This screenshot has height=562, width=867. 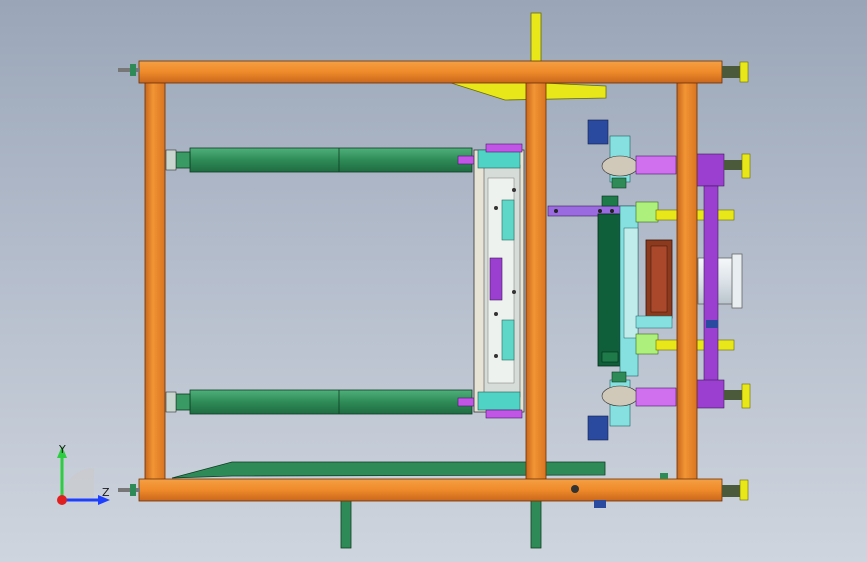 I want to click on triad-y-label: Y, so click(x=62, y=449).